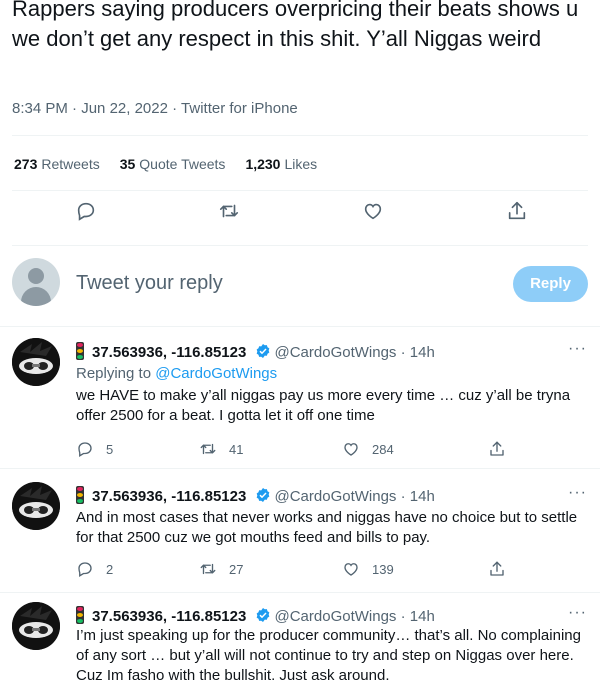  I want to click on retweets-count: 273, so click(26, 164).